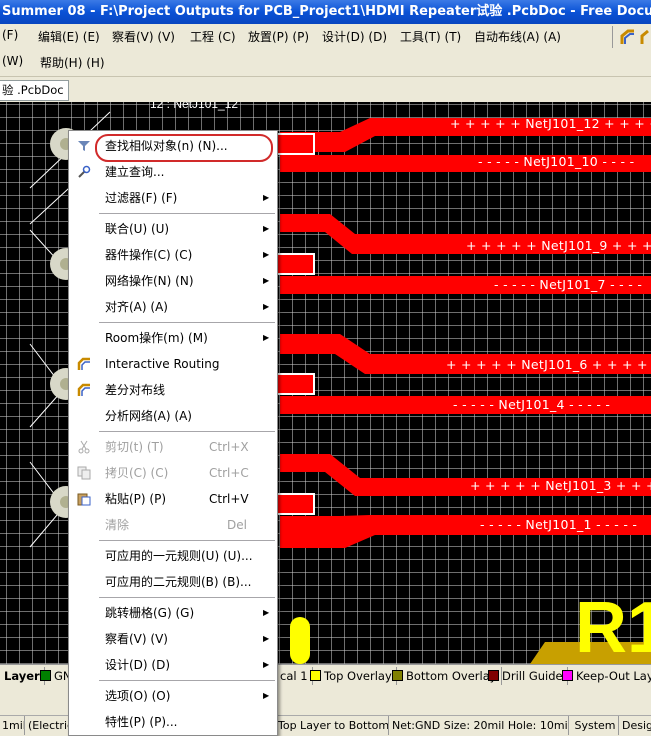 This screenshot has height=736, width=651. Describe the element at coordinates (173, 665) in the screenshot. I see `menu-item-design: 设计(D) (D) ▶` at that location.